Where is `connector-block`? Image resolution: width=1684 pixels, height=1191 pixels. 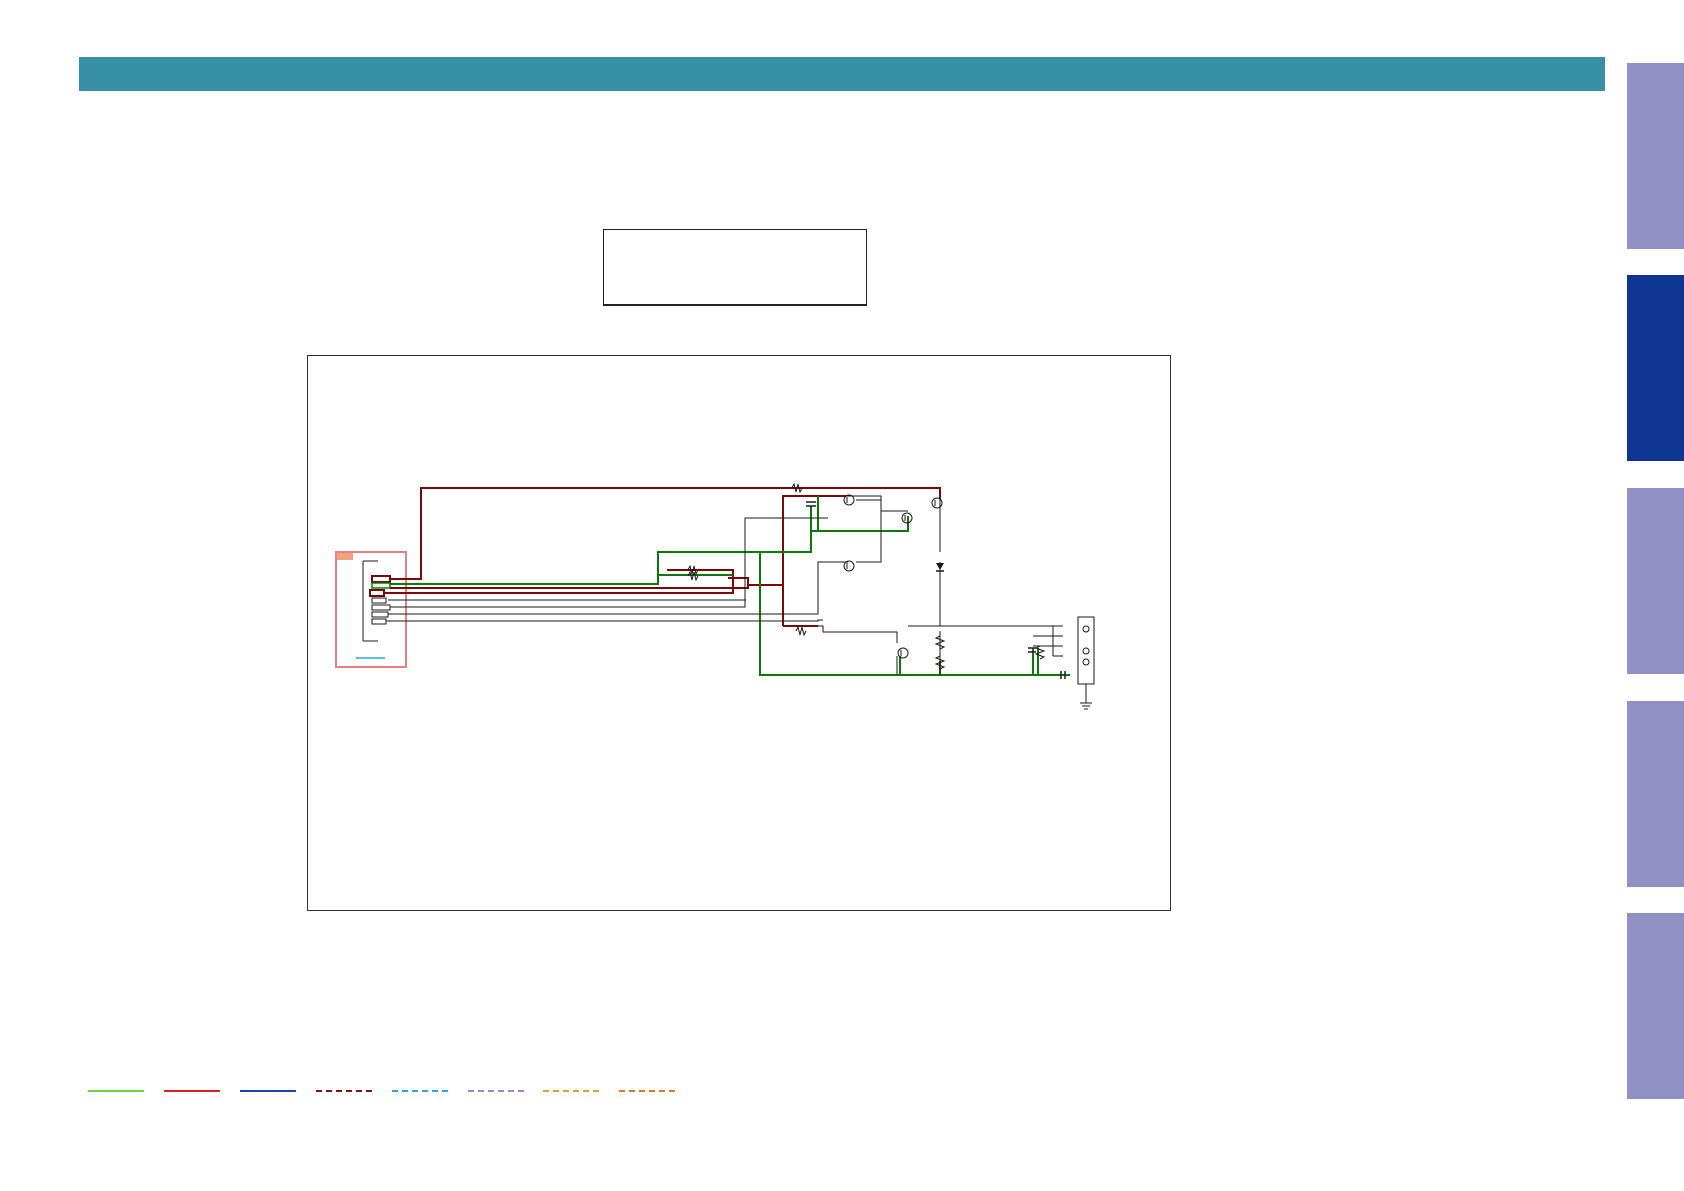
connector-block is located at coordinates (371, 609).